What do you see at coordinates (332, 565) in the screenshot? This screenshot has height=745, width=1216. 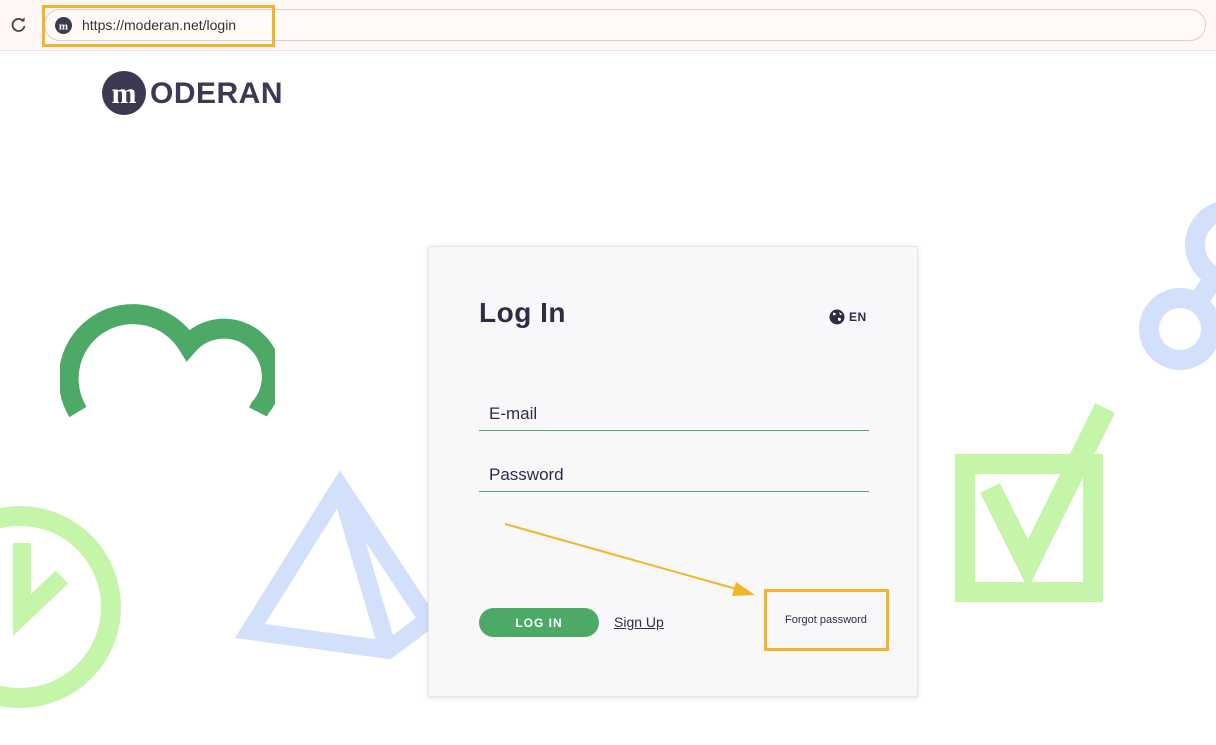 I see `pyramid-decoration-icon` at bounding box center [332, 565].